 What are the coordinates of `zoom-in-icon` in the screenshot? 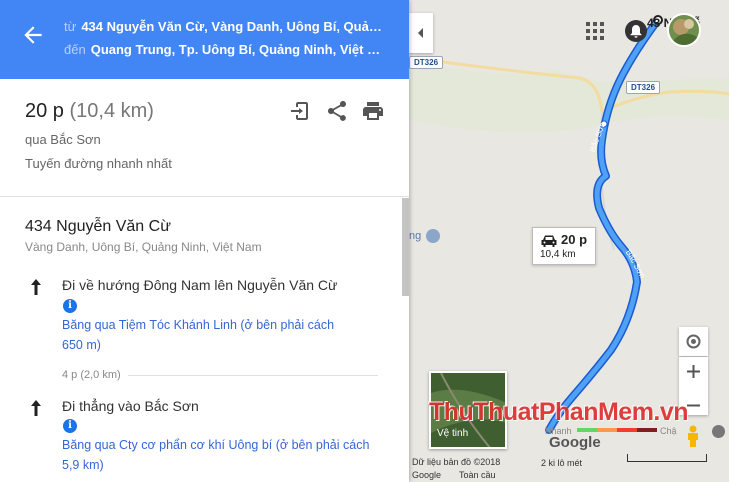 It's located at (693, 371).